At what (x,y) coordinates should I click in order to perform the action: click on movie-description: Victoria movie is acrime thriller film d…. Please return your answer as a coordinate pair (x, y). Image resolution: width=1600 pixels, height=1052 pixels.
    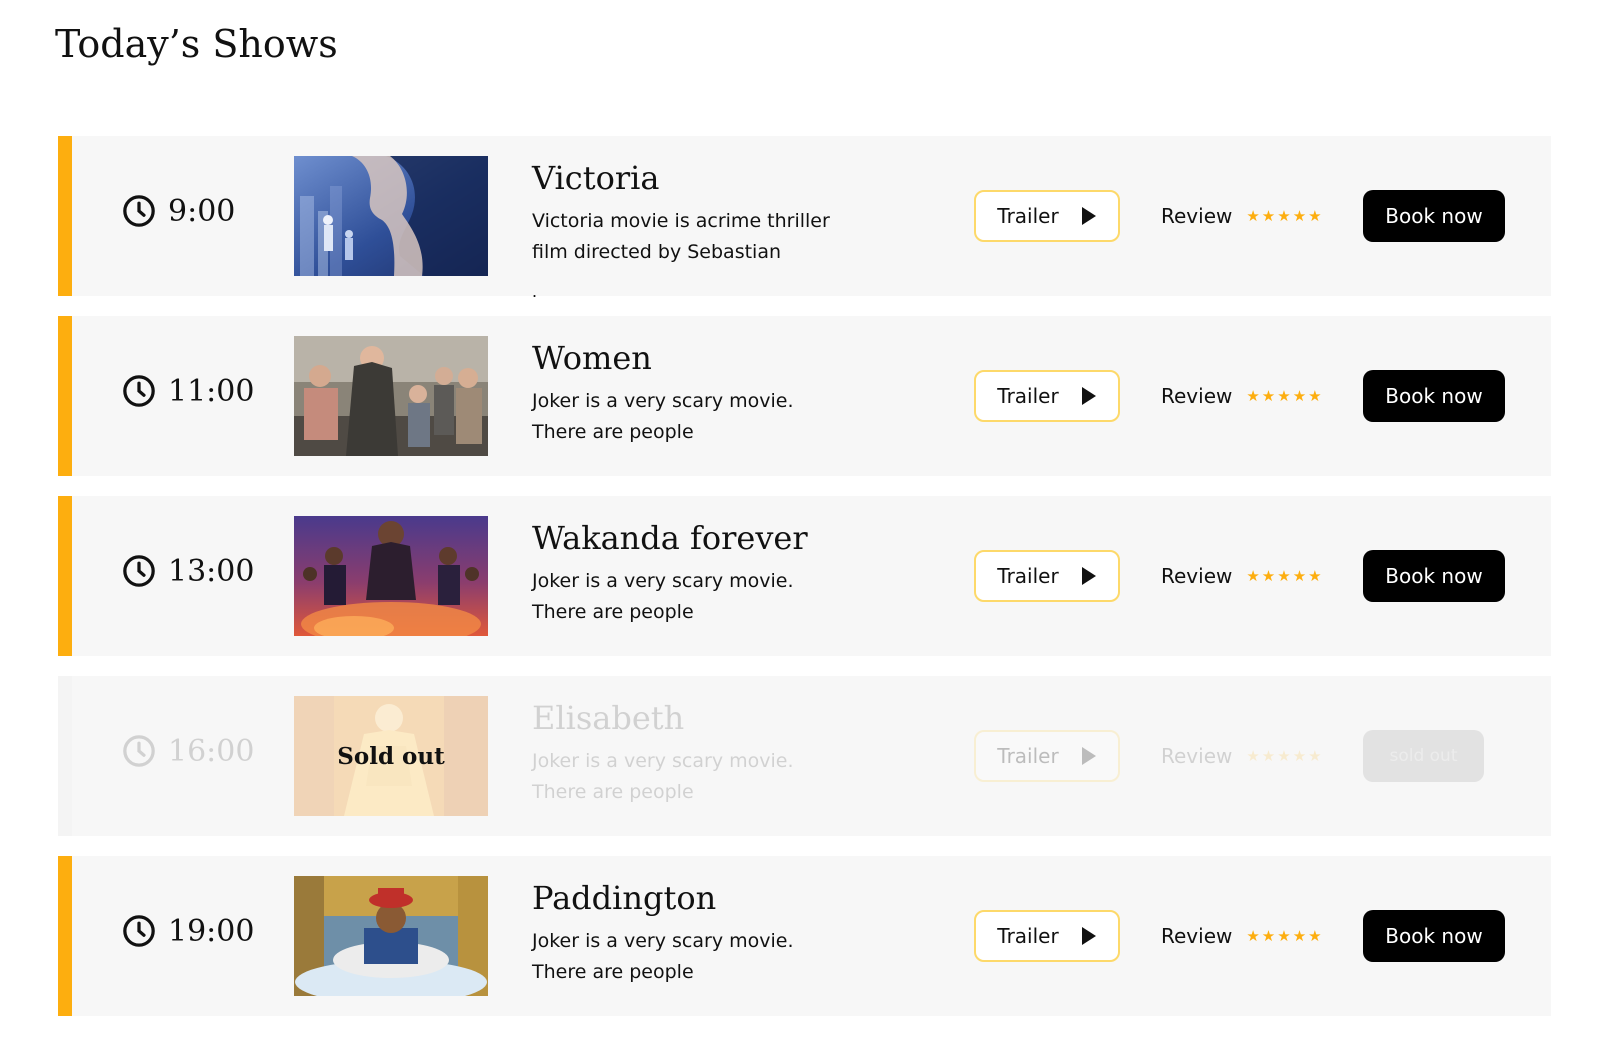
    Looking at the image, I should click on (681, 236).